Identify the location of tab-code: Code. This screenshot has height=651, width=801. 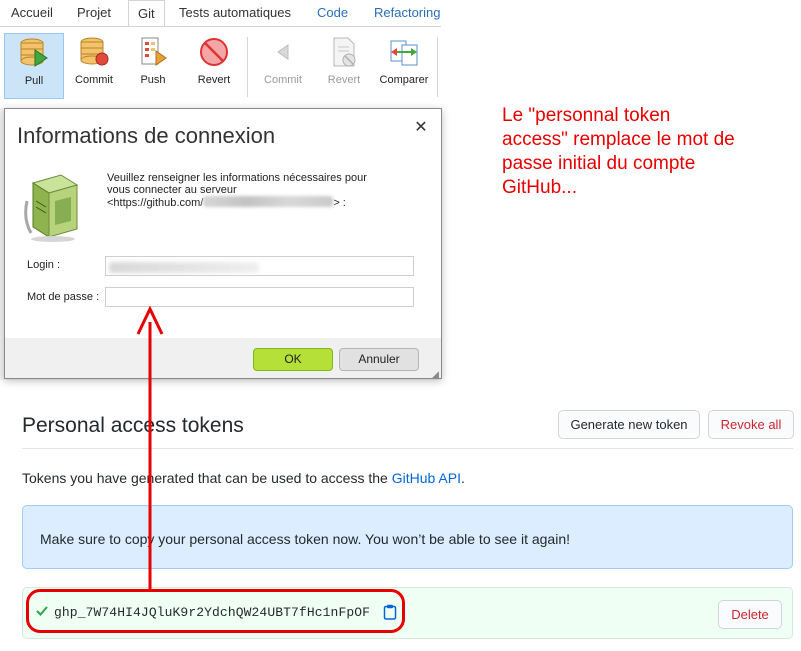
(332, 12).